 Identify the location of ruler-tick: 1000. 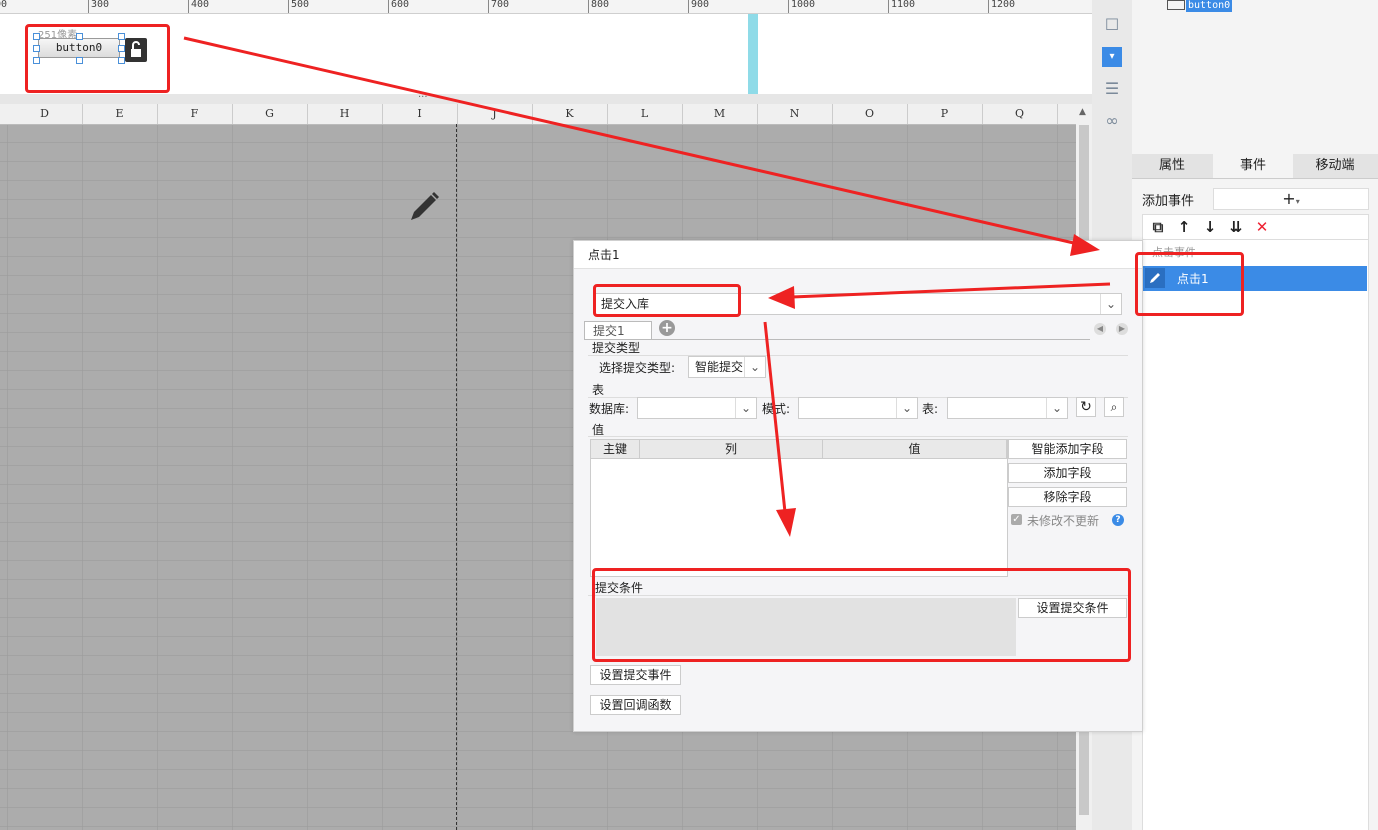
(801, 6).